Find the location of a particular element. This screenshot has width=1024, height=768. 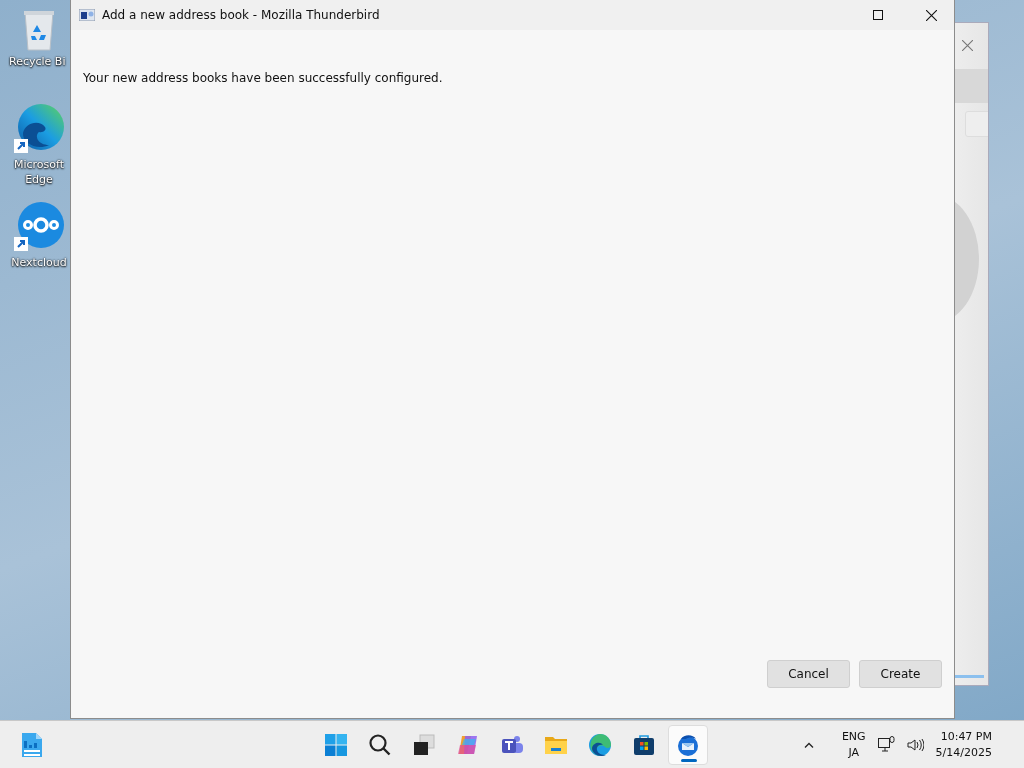

language-text: ENG is located at coordinates (853, 736).